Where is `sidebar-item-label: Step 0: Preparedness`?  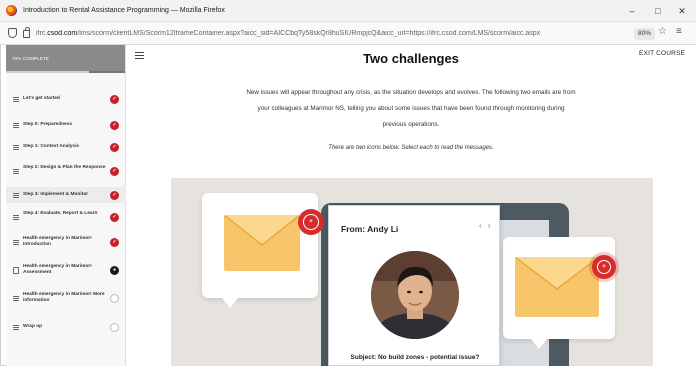 sidebar-item-label: Step 0: Preparedness is located at coordinates (48, 124).